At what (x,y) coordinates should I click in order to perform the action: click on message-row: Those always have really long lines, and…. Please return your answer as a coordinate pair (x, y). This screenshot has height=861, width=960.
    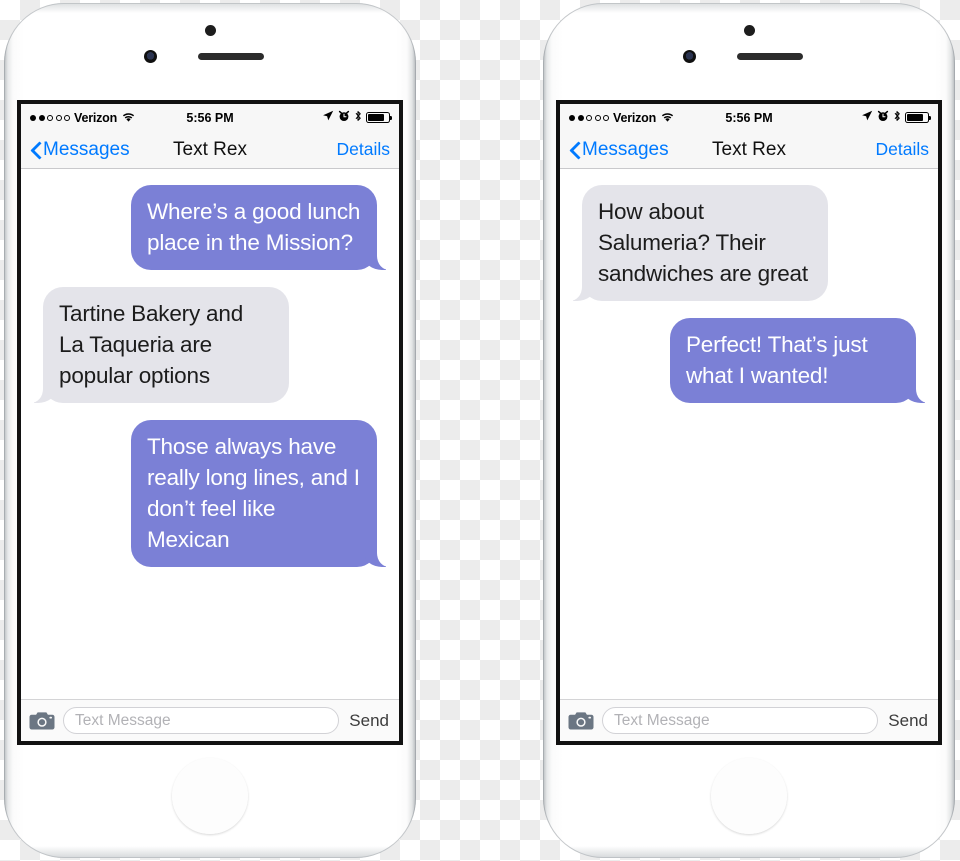
    Looking at the image, I should click on (212, 493).